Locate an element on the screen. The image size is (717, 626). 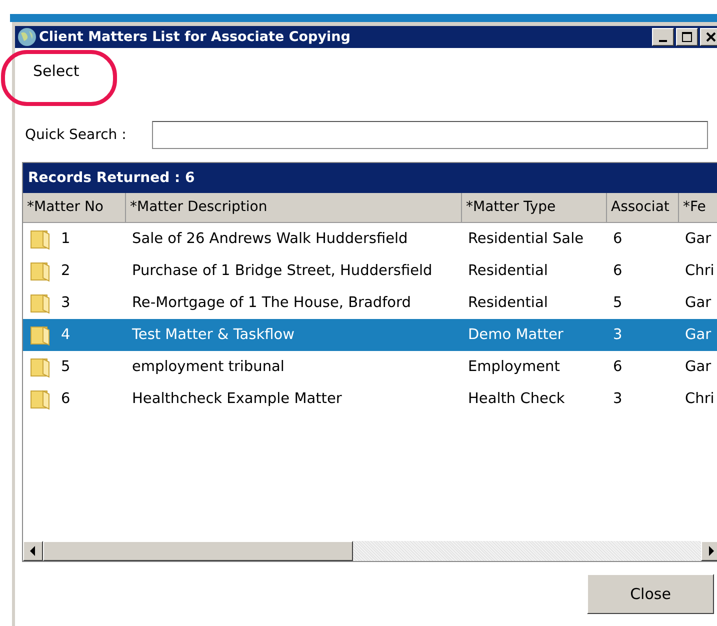
maximize-button is located at coordinates (687, 37).